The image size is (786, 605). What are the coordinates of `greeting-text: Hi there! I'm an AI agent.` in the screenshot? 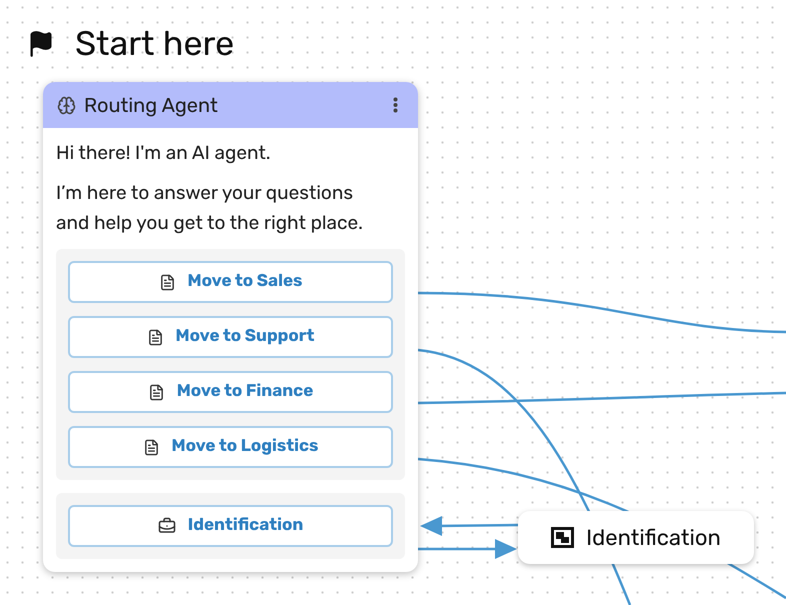 It's located at (164, 153).